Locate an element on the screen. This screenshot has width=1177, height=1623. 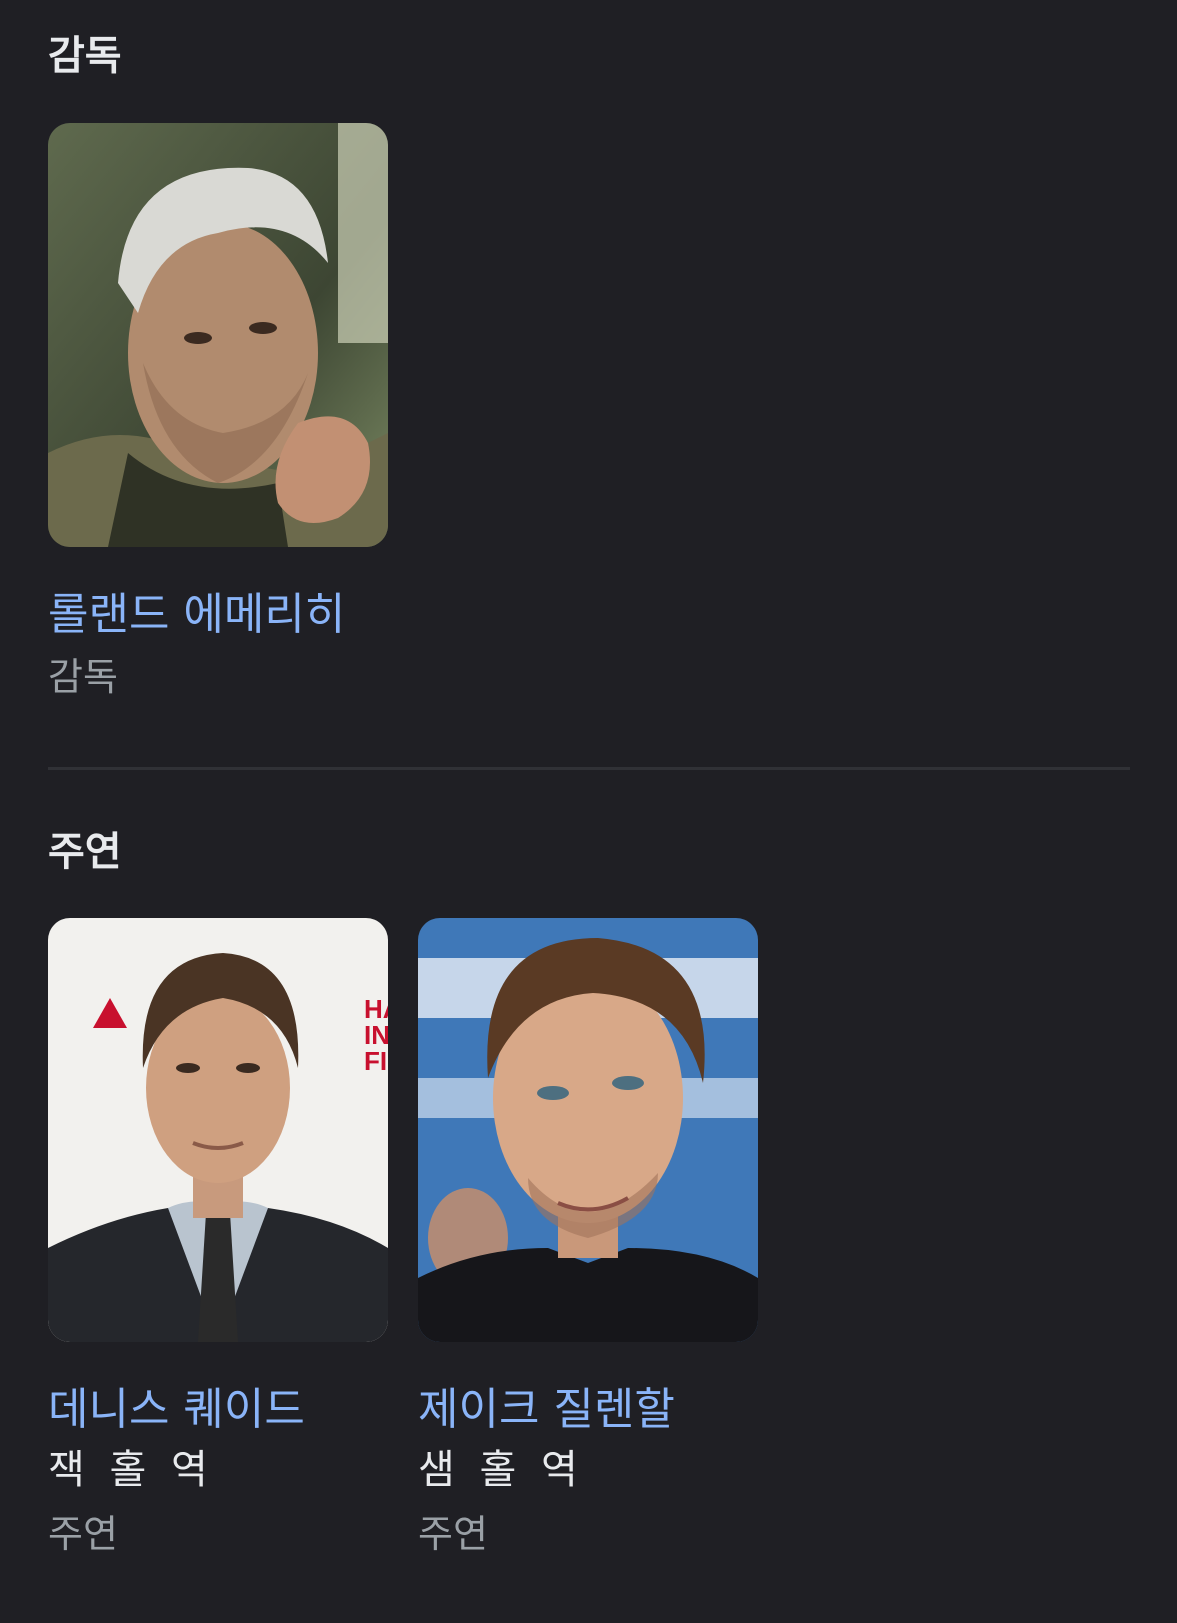
cast-role-2: 샘 홀 역 is located at coordinates (501, 1470).